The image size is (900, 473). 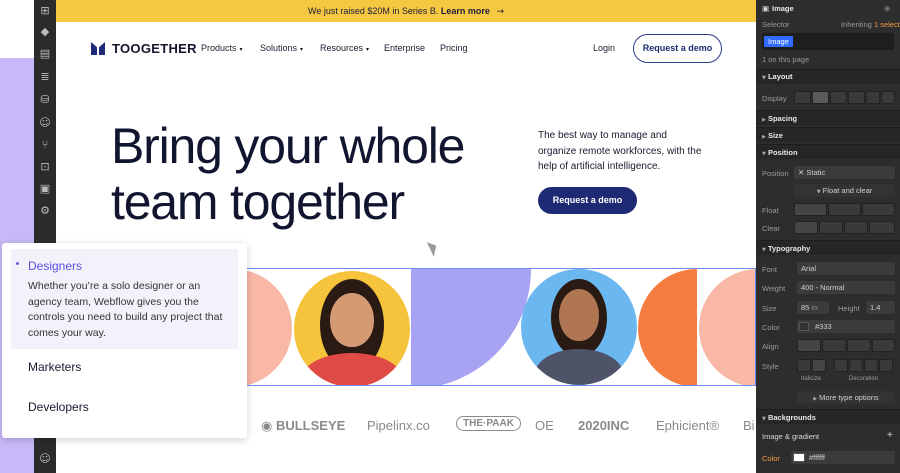 I want to click on display-inline-block-button, so click(x=856, y=97).